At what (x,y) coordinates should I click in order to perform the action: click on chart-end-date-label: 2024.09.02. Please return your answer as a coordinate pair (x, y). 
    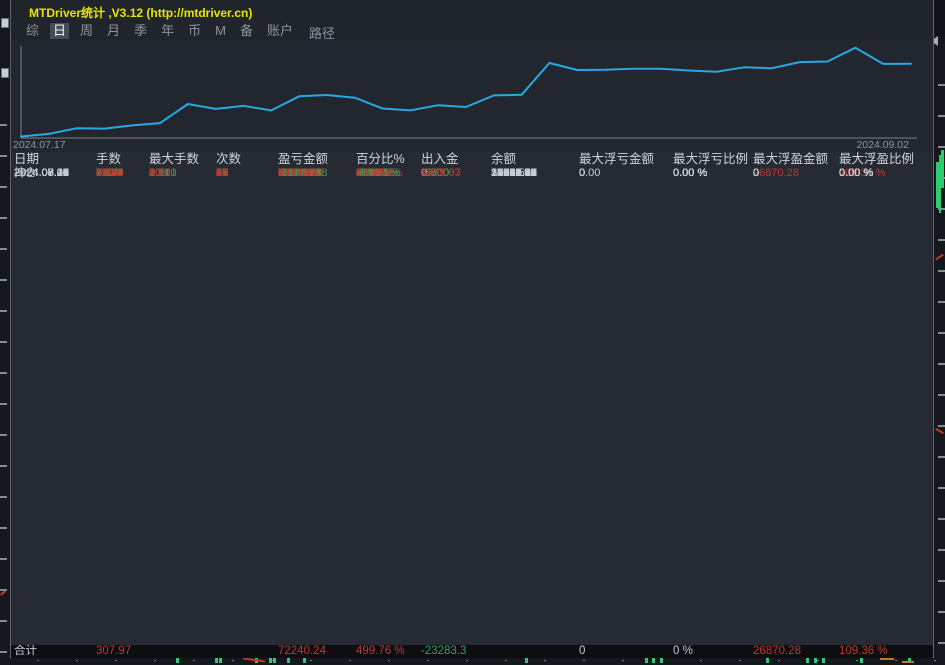
    Looking at the image, I should click on (882, 145).